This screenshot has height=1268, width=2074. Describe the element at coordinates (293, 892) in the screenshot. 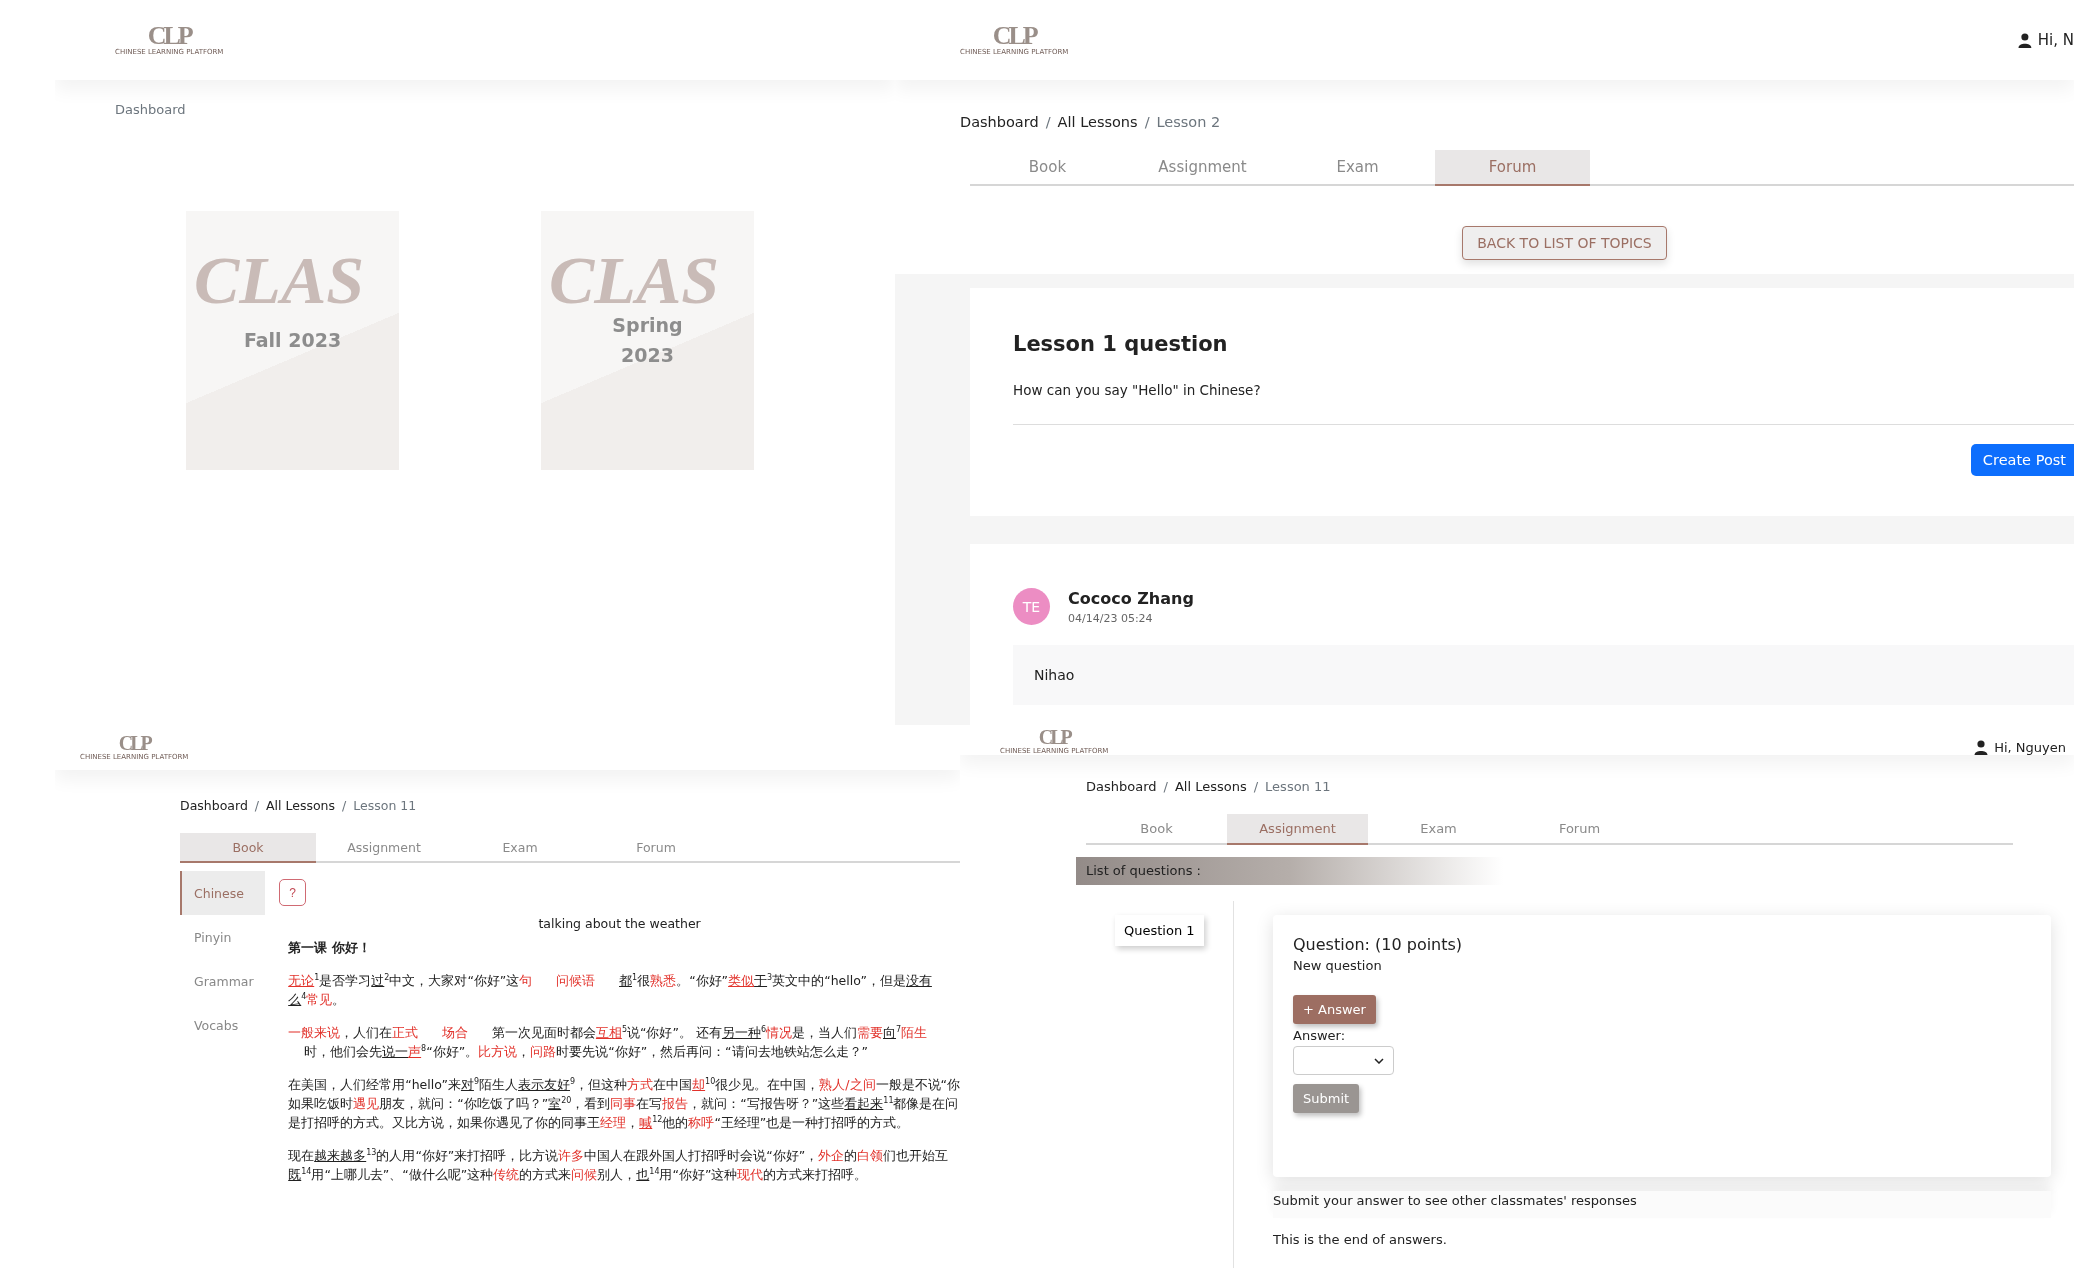

I see `help-button: ?` at that location.